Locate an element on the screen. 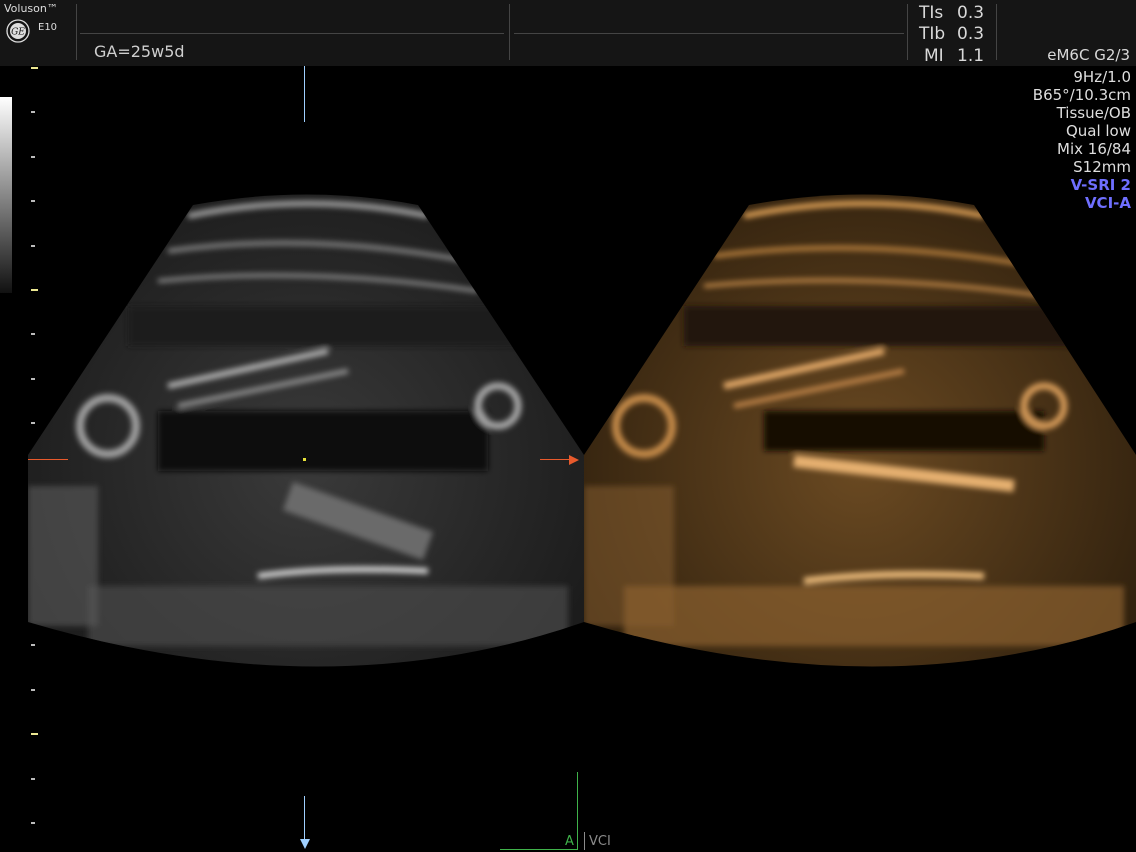  tis-value: 0.3 is located at coordinates (971, 13).